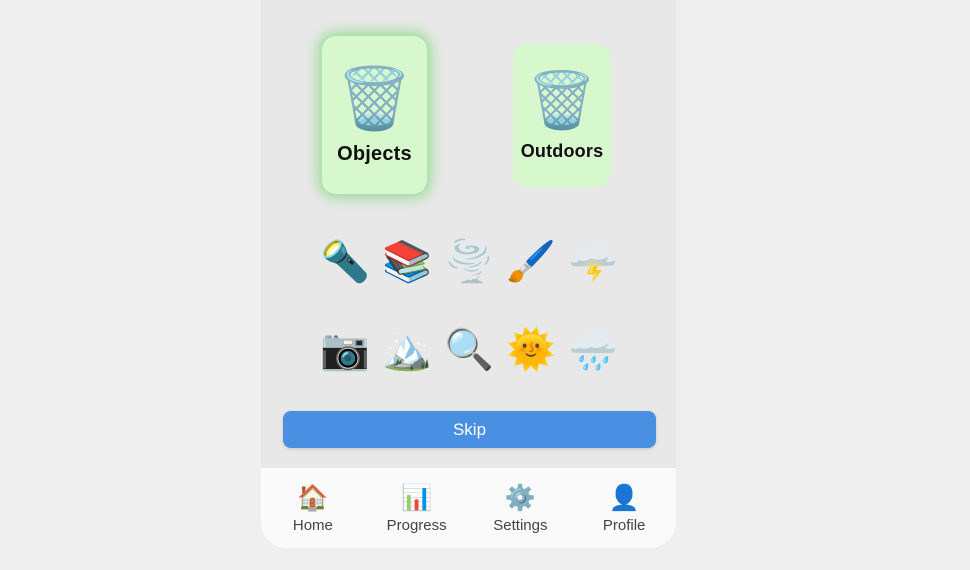  I want to click on house-icon: 🏠, so click(313, 497).